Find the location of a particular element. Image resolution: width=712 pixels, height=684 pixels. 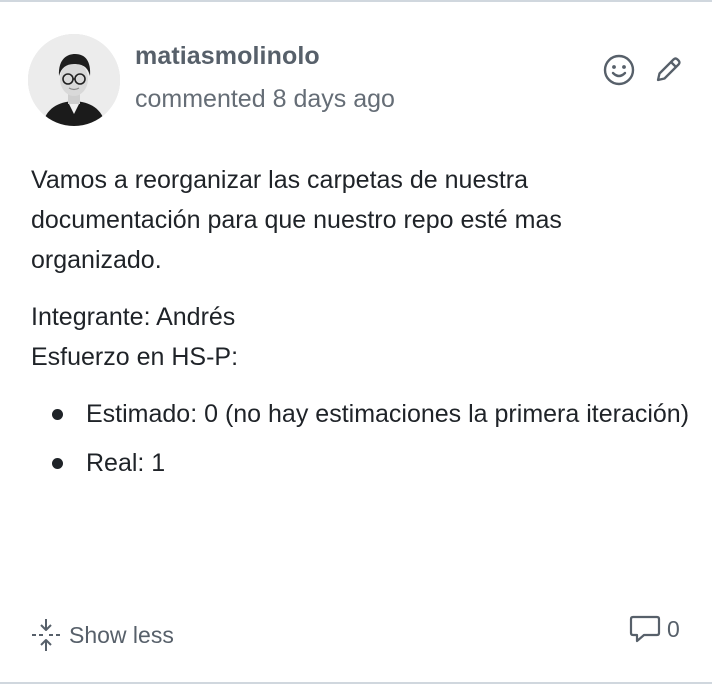

smiley-icon is located at coordinates (619, 70).